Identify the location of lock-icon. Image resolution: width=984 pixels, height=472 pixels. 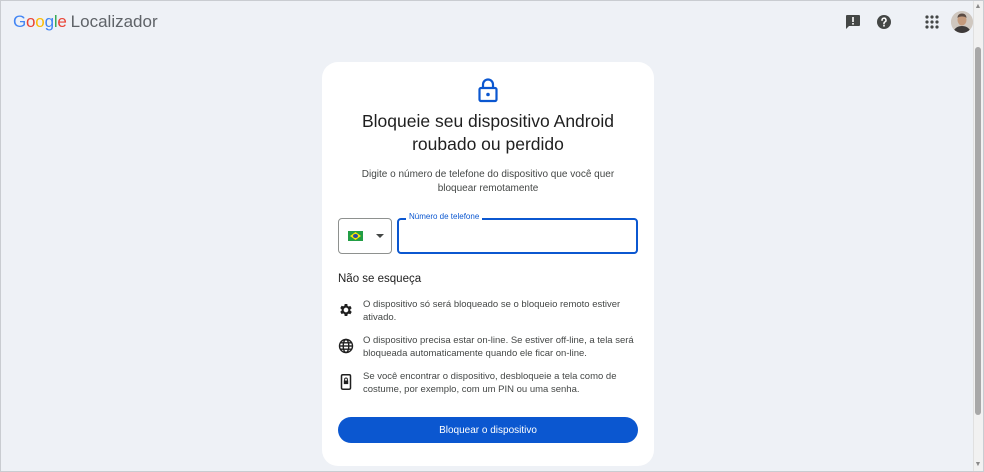
(488, 90).